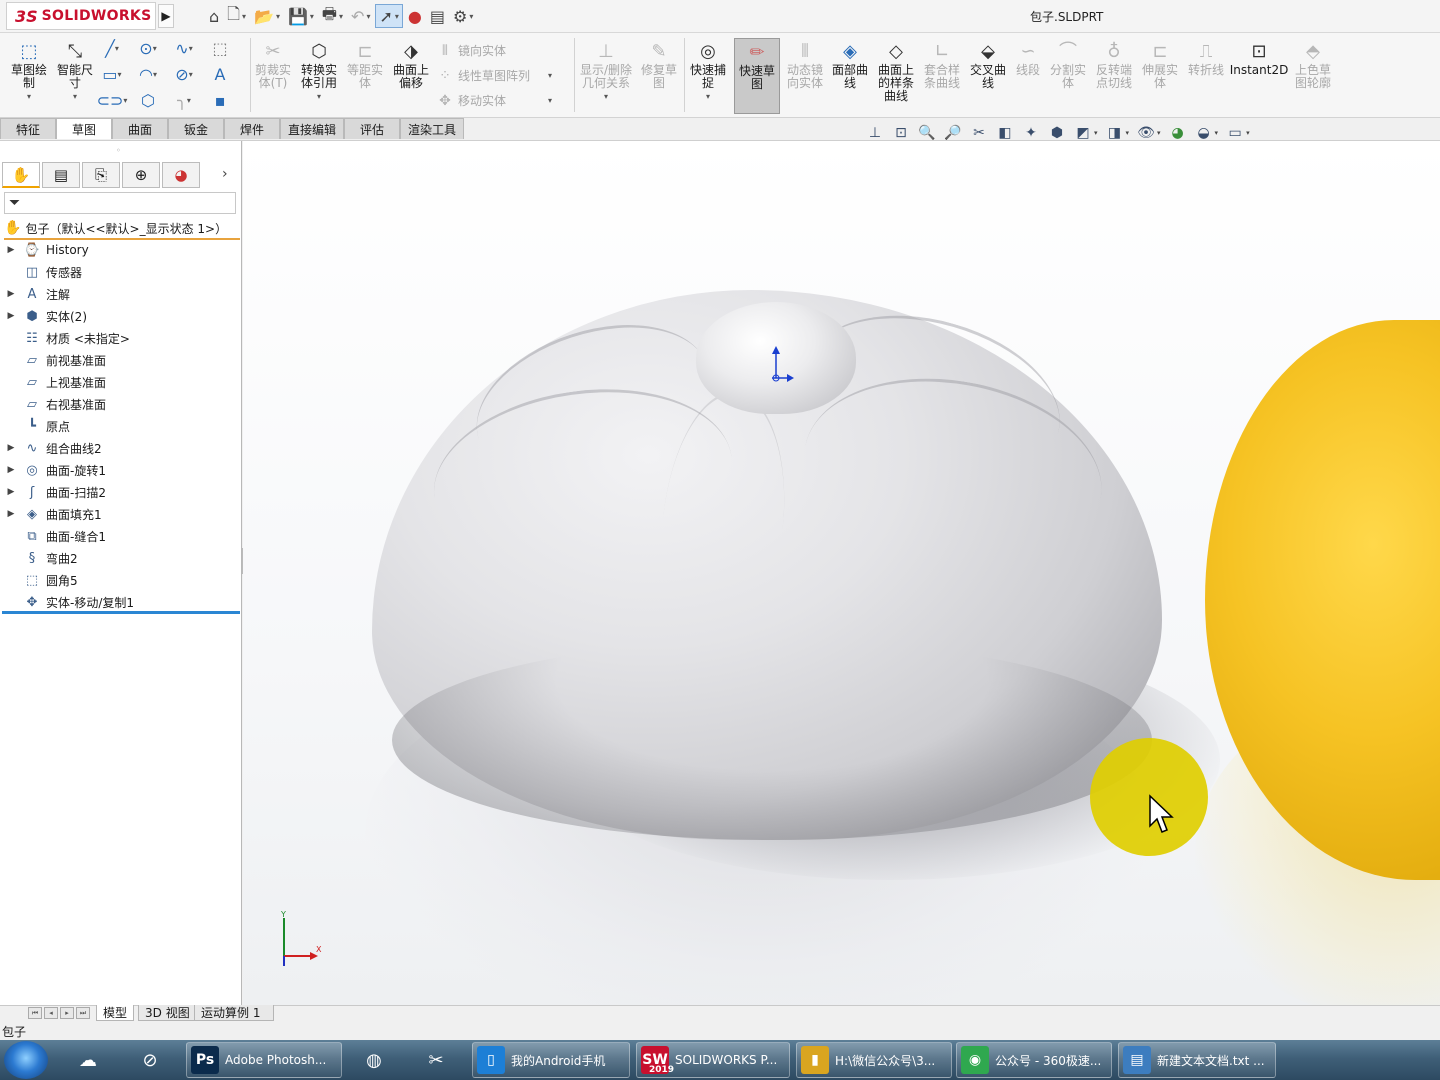  I want to click on display-relations-button: ⊥ 显示/删除 几何关系 ▾, so click(606, 71).